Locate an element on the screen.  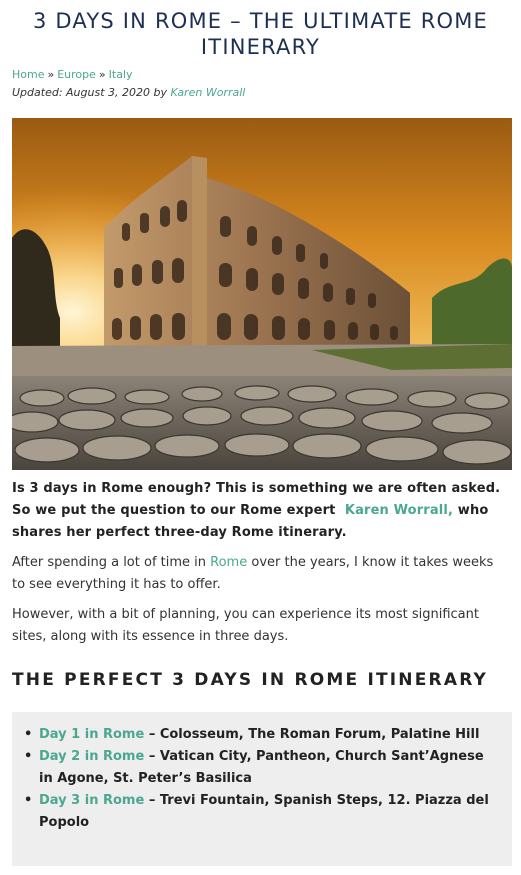
day-2-link: Day 2 in Rome is located at coordinates (91, 756).